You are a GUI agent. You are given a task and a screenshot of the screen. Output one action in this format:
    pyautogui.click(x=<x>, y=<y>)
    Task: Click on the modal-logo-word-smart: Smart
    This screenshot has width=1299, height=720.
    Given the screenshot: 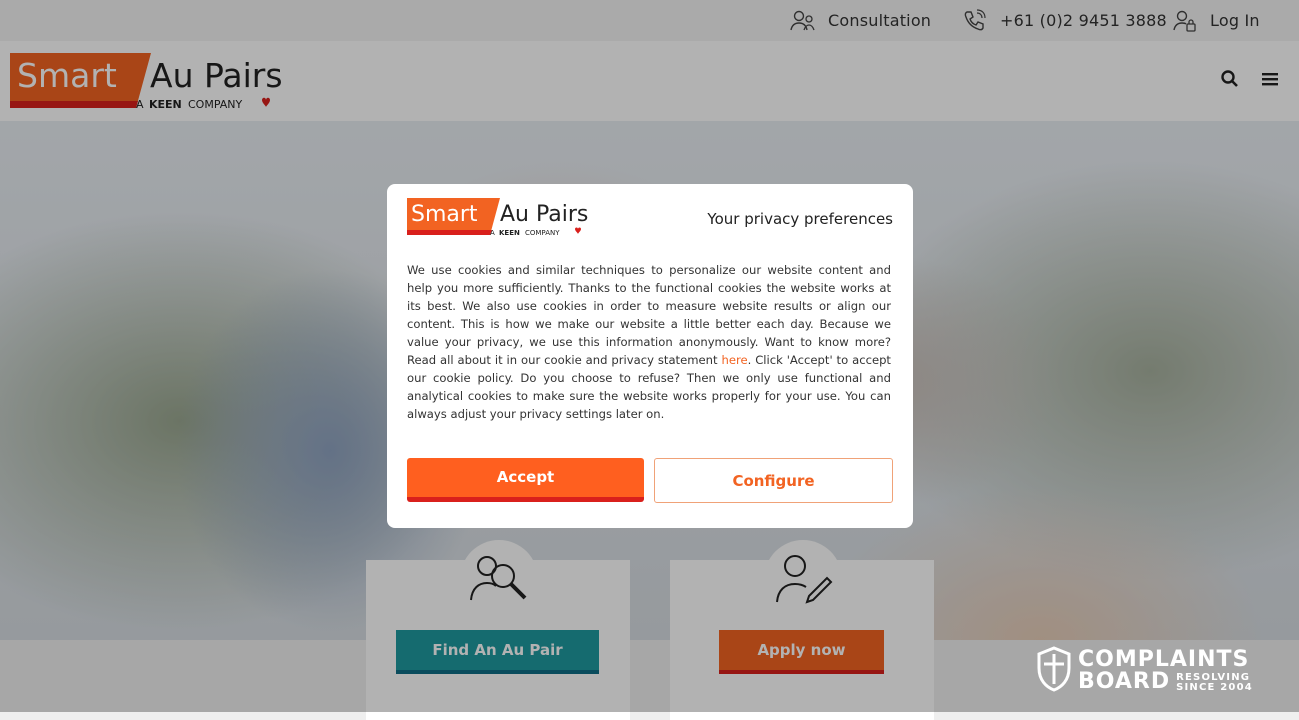 What is the action you would take?
    pyautogui.click(x=444, y=214)
    